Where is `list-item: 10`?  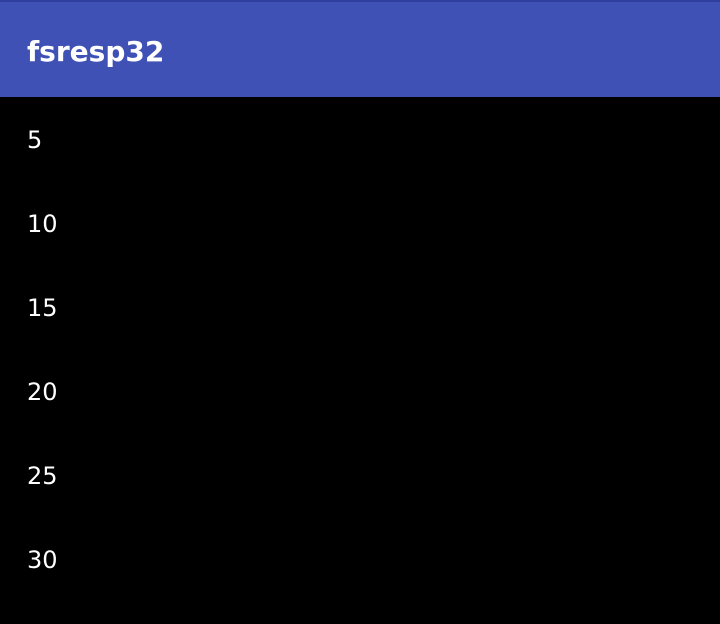
list-item: 10 is located at coordinates (360, 223).